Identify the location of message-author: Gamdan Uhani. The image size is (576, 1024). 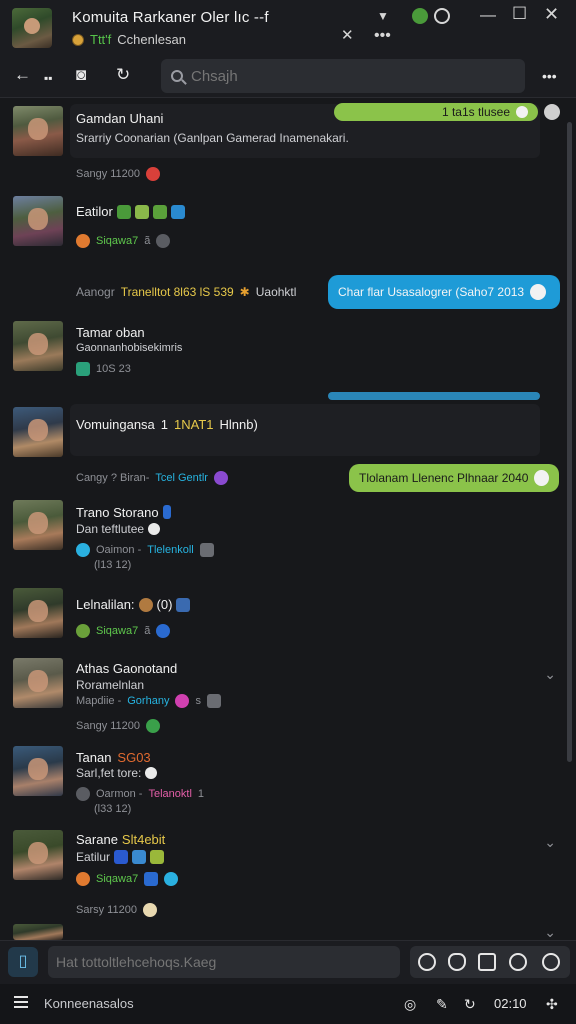
(120, 118).